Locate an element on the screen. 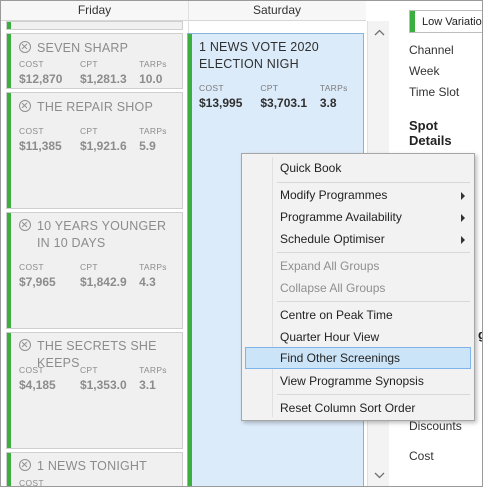 The width and height of the screenshot is (483, 487). menu-item-programme-availability: Programme Availability is located at coordinates (358, 217).